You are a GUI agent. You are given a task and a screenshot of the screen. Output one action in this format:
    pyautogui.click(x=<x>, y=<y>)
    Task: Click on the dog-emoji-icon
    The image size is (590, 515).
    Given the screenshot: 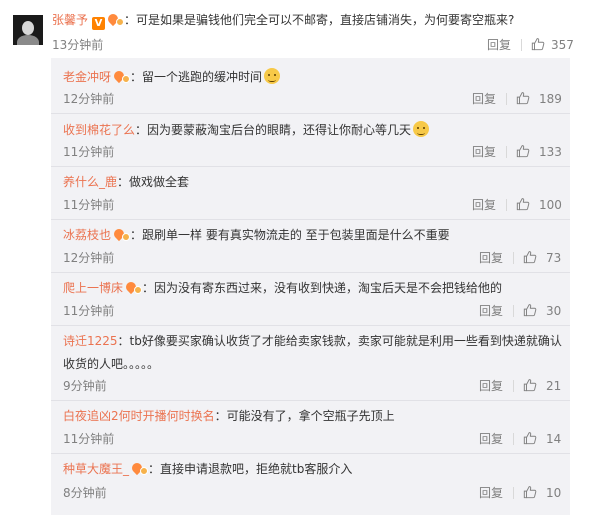 What is the action you would take?
    pyautogui.click(x=272, y=76)
    